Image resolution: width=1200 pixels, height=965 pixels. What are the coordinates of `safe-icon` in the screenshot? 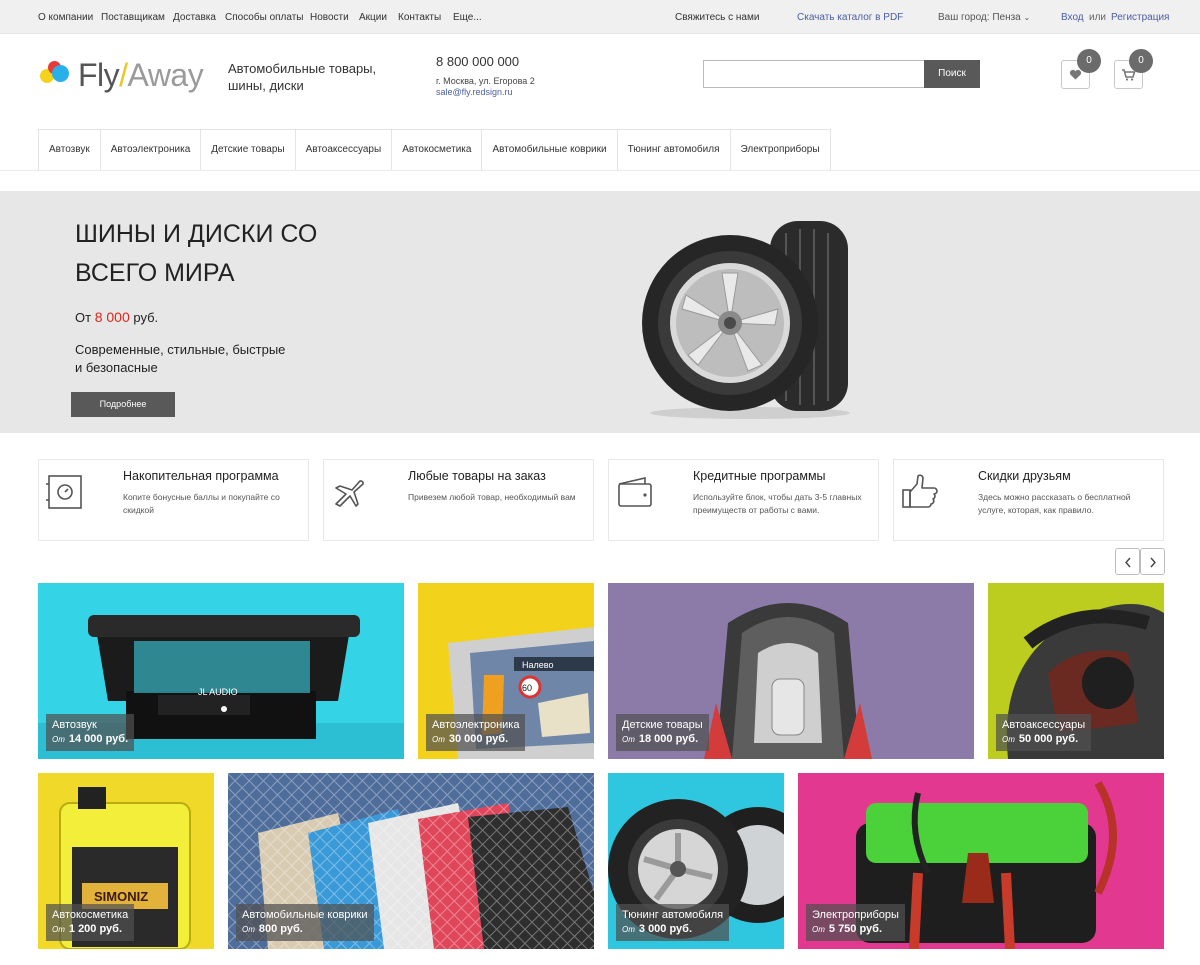 It's located at (64, 492).